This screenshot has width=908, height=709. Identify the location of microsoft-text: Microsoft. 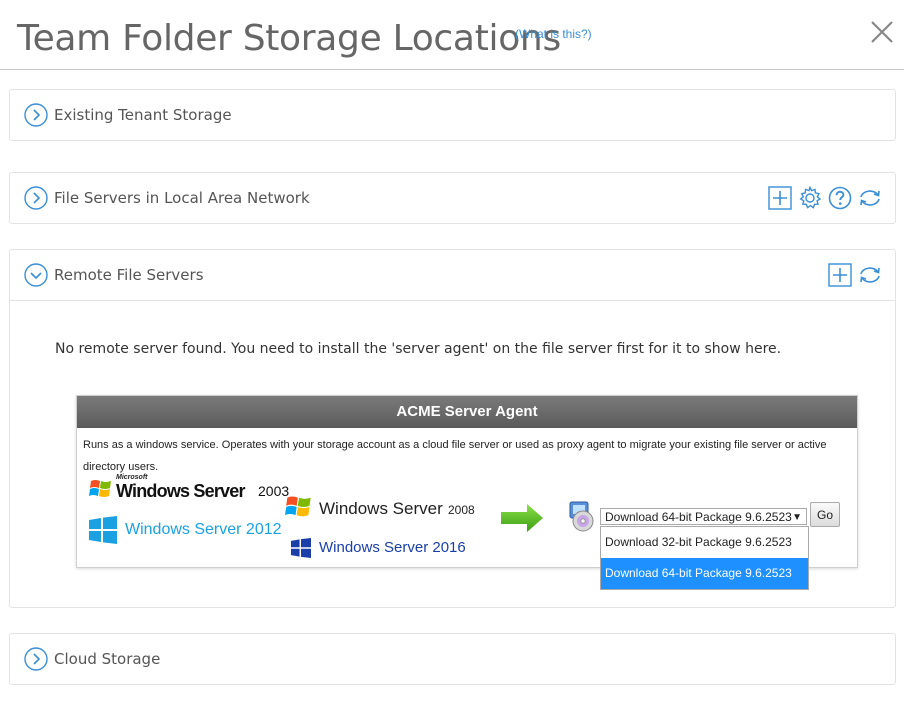
(132, 477).